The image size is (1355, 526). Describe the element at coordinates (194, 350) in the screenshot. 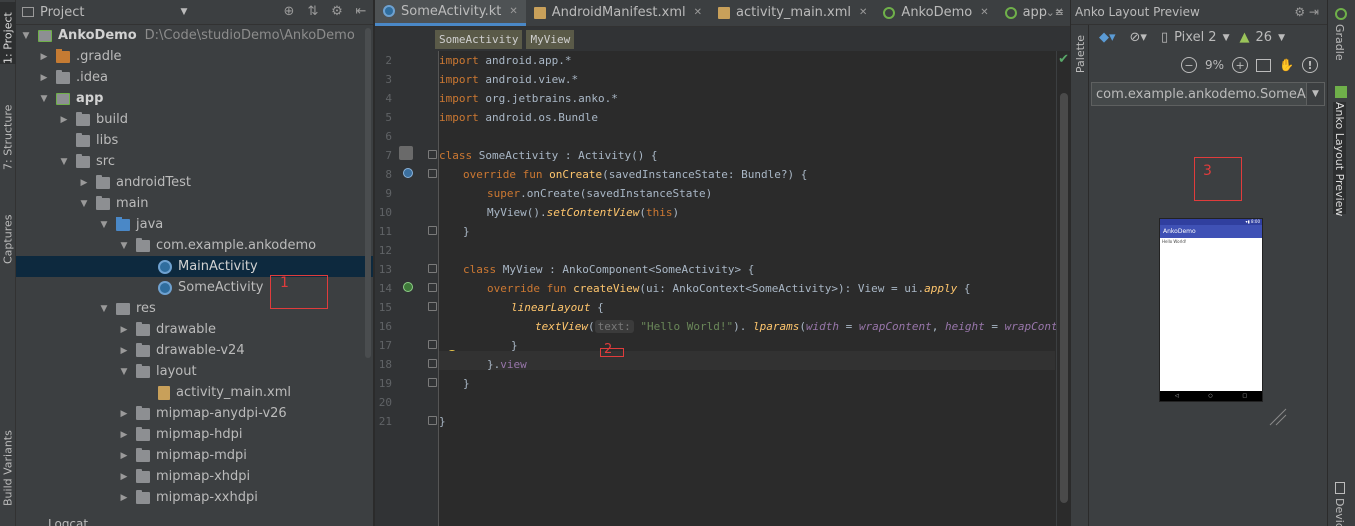

I see `tree-row-drawable-v24: ▶ drawable-v24` at that location.